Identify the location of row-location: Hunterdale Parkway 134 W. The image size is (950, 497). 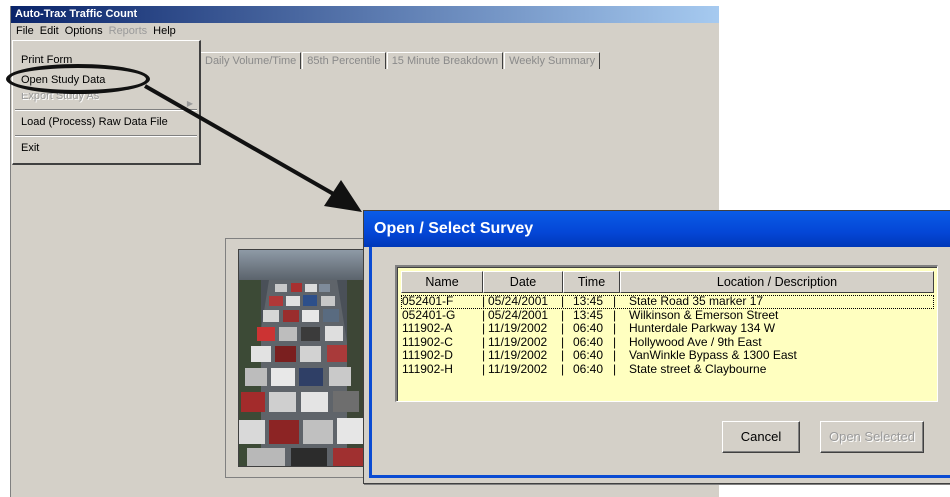
(702, 328).